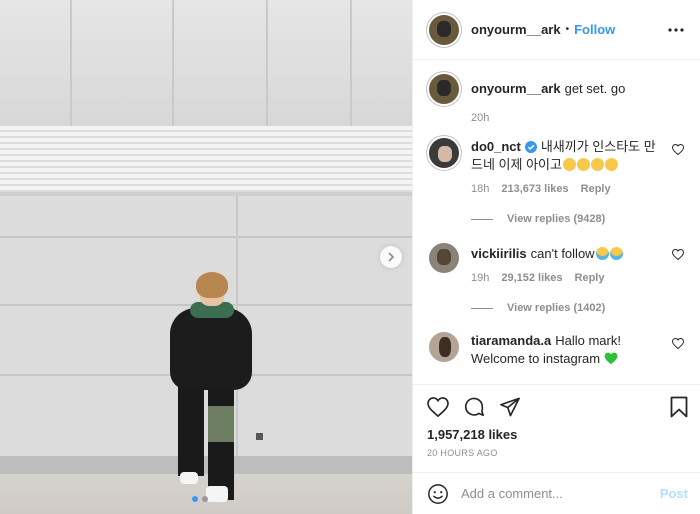 The height and width of the screenshot is (514, 700). What do you see at coordinates (444, 29) in the screenshot?
I see `author-avatar` at bounding box center [444, 29].